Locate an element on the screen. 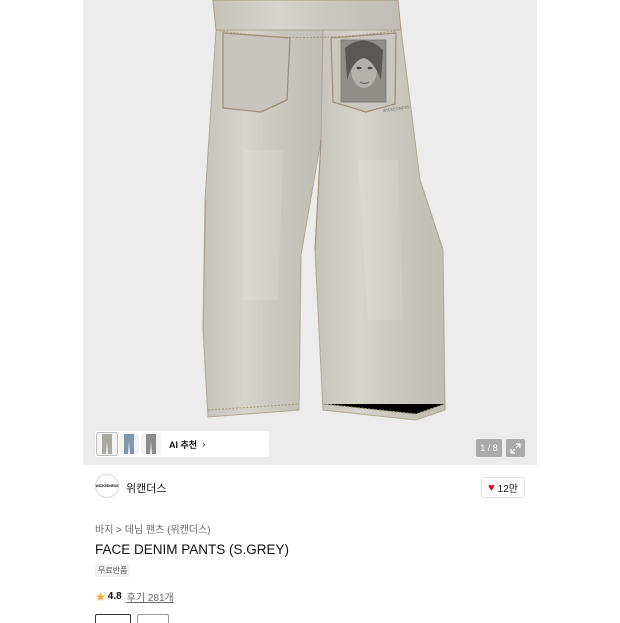  thumbnail-blue is located at coordinates (129, 444).